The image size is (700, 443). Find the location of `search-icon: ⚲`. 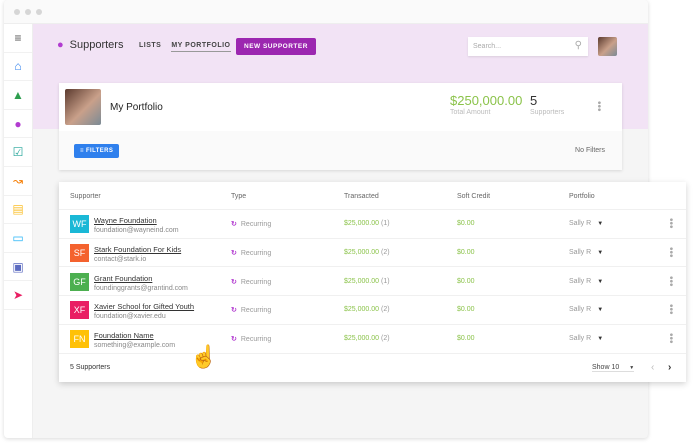

search-icon: ⚲ is located at coordinates (578, 45).